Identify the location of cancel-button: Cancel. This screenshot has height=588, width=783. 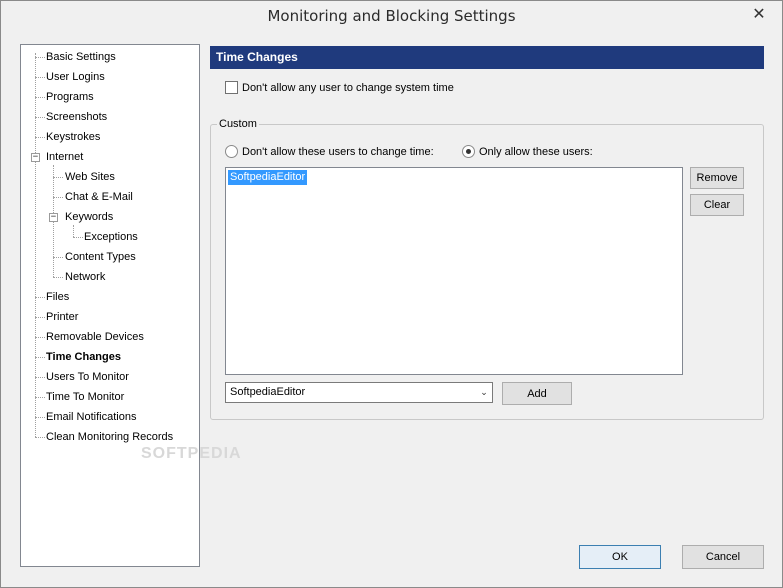
(723, 557).